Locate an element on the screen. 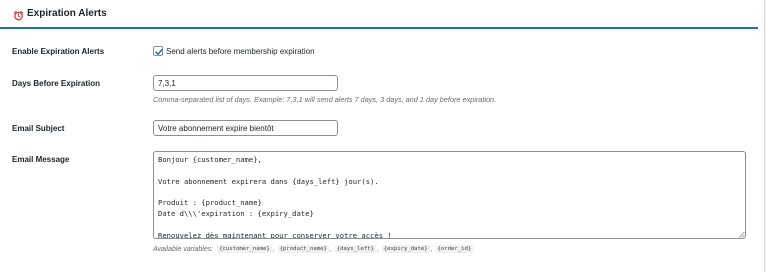 This screenshot has height=272, width=766. variable-tag: {product_name} is located at coordinates (303, 249).